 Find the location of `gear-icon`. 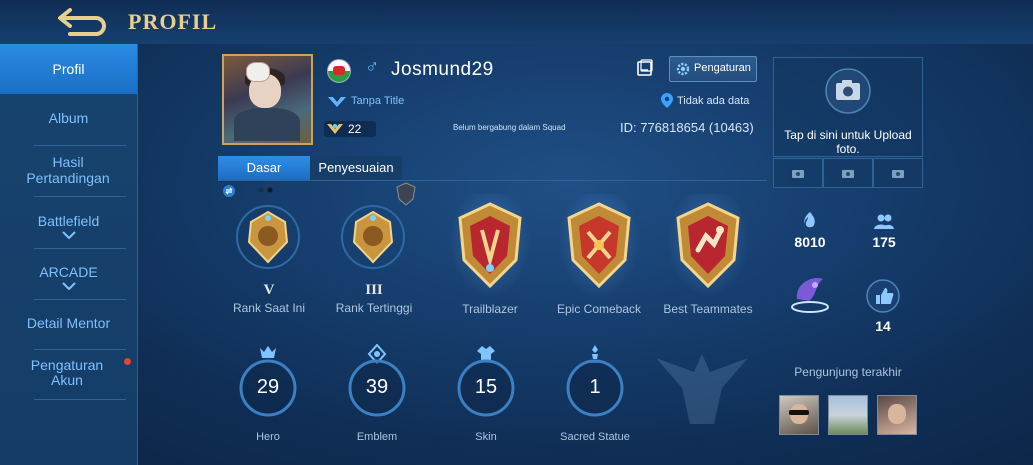

gear-icon is located at coordinates (683, 69).